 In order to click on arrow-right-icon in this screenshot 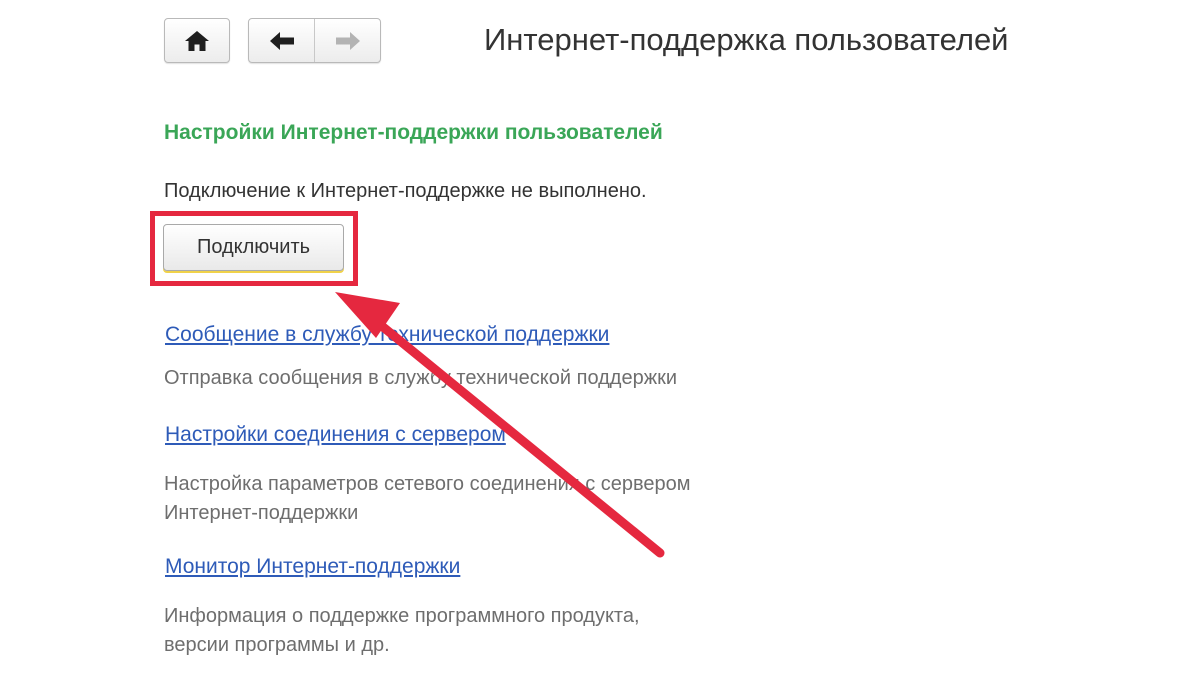, I will do `click(347, 40)`.